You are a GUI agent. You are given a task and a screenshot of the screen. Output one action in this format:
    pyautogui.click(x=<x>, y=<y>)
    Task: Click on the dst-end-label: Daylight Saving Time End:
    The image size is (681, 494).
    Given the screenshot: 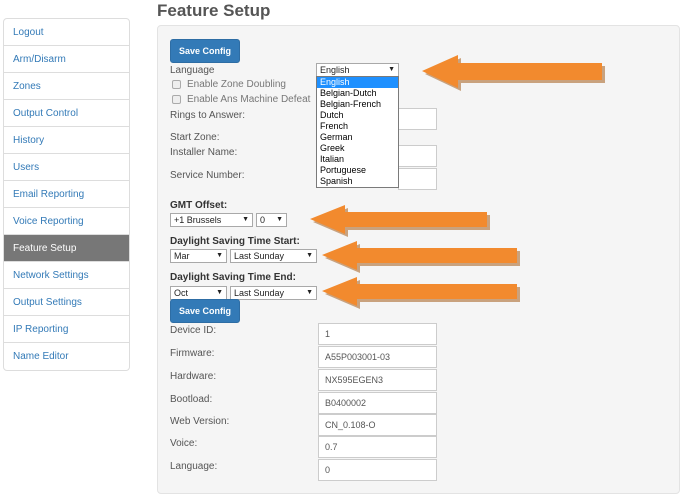 What is the action you would take?
    pyautogui.click(x=233, y=277)
    